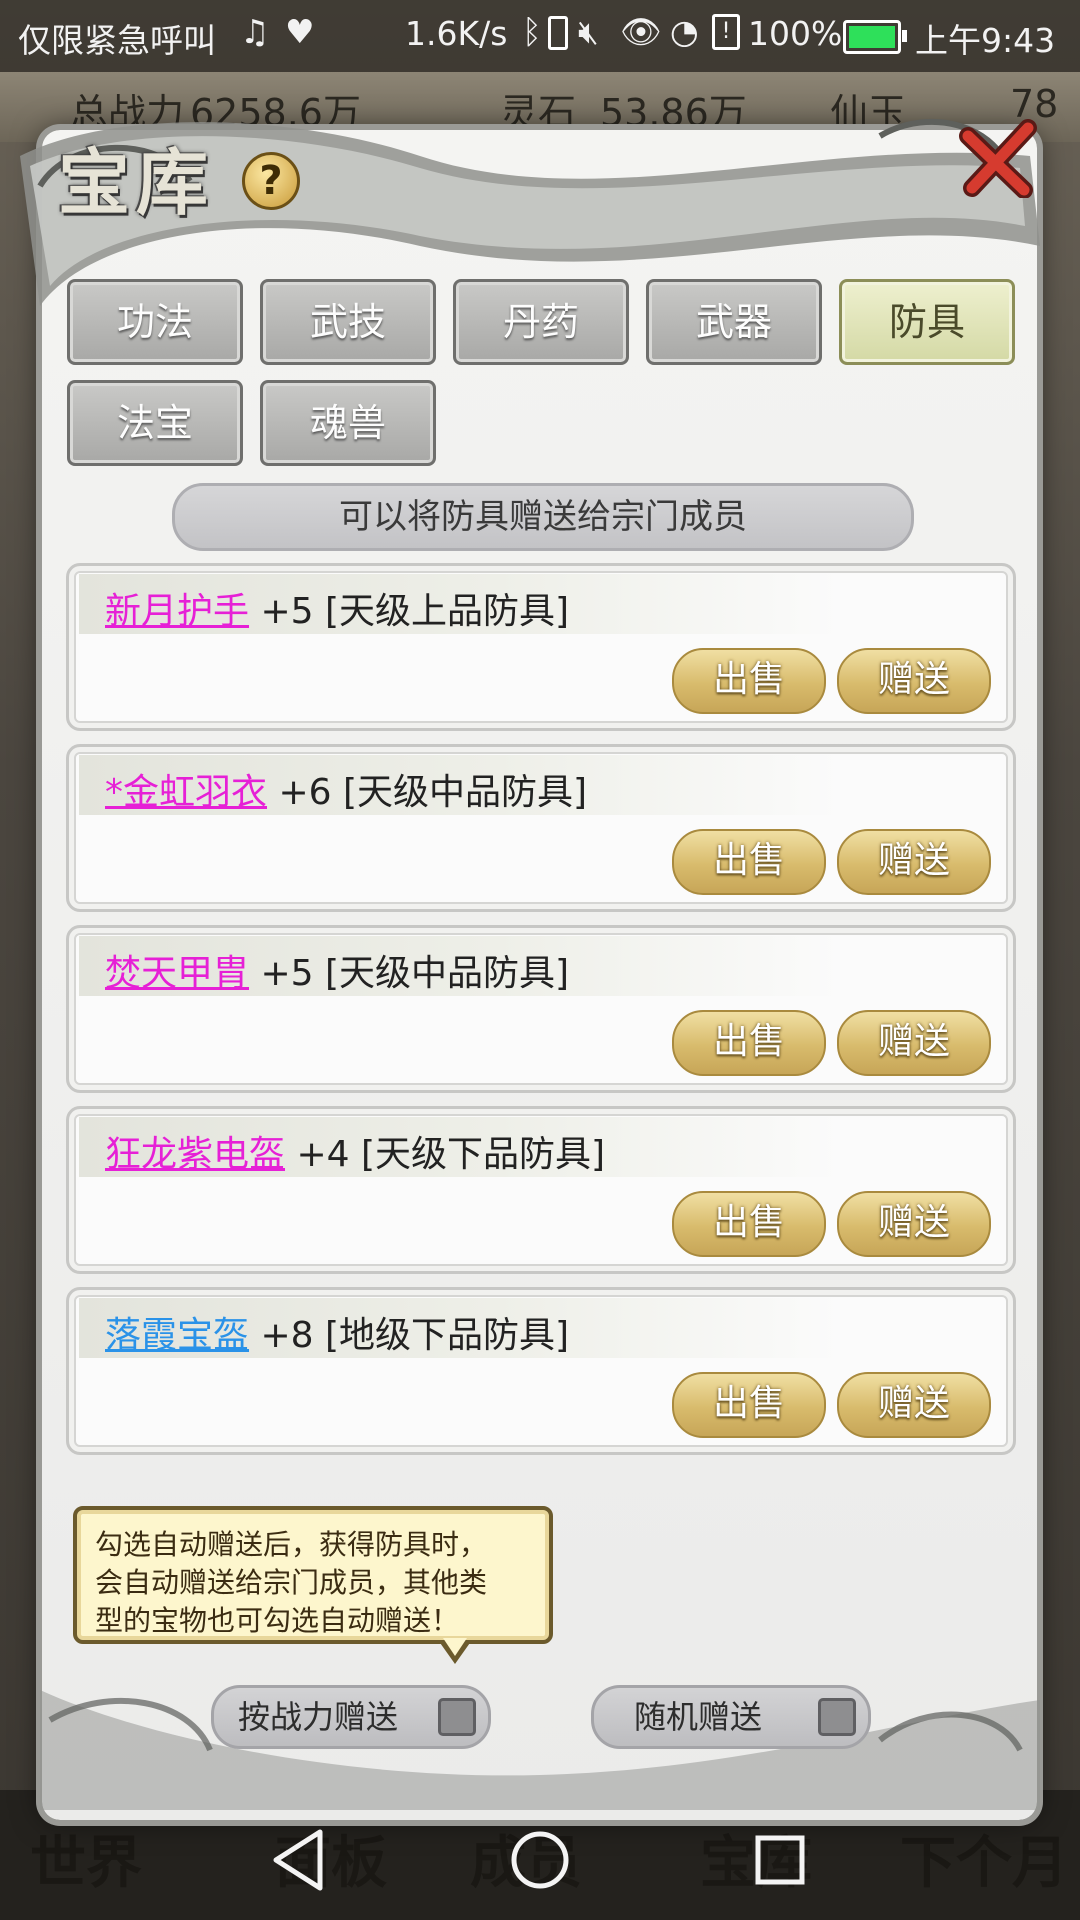 This screenshot has width=1080, height=1920. What do you see at coordinates (291, 1544) in the screenshot?
I see `tooltip-line: 勾选自动赠送后，获得防具时，` at bounding box center [291, 1544].